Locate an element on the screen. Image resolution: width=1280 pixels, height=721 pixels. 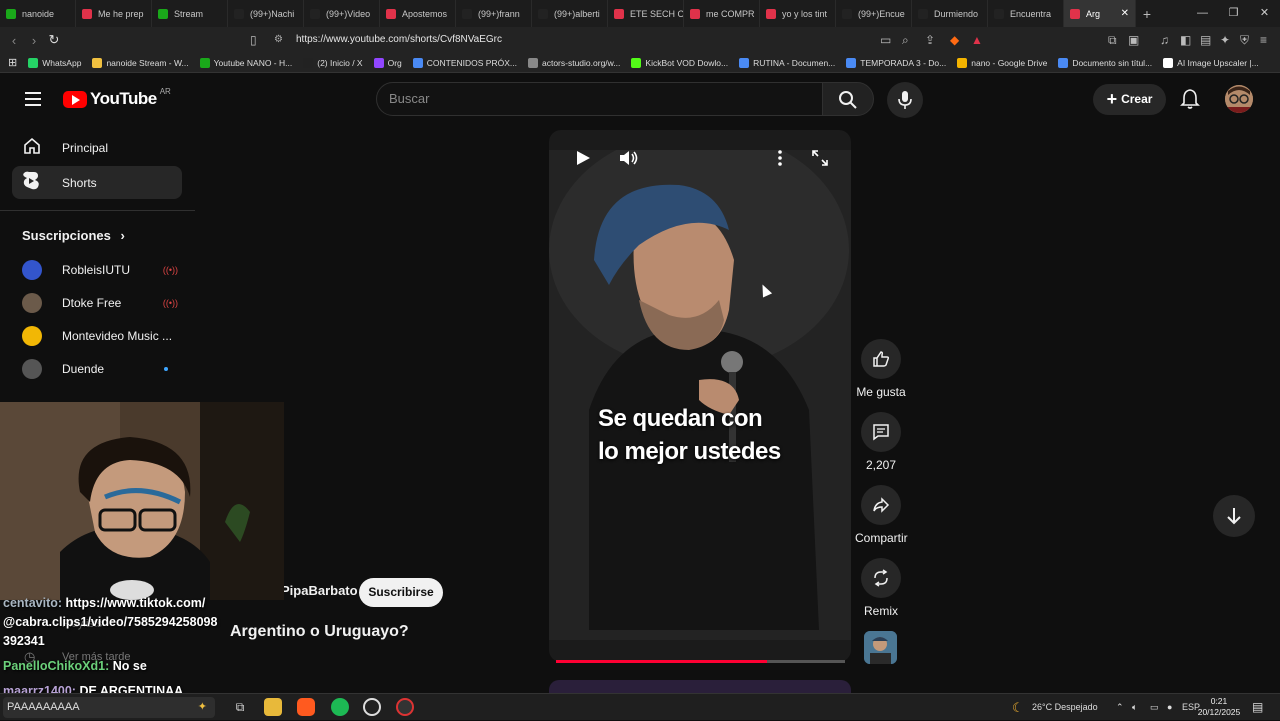
browser-tab: nanoide is located at coordinates (38, 13).